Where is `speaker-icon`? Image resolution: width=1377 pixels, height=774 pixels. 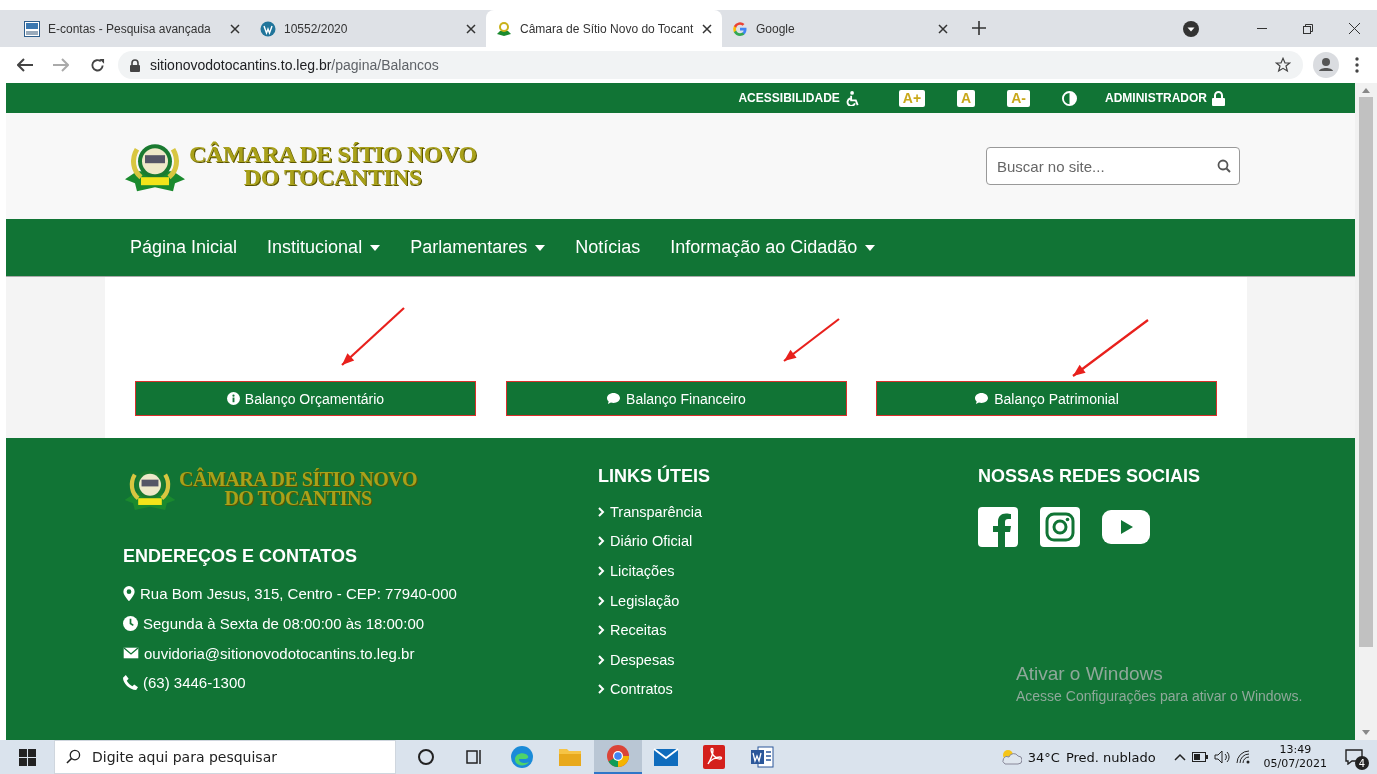
speaker-icon is located at coordinates (1221, 757).